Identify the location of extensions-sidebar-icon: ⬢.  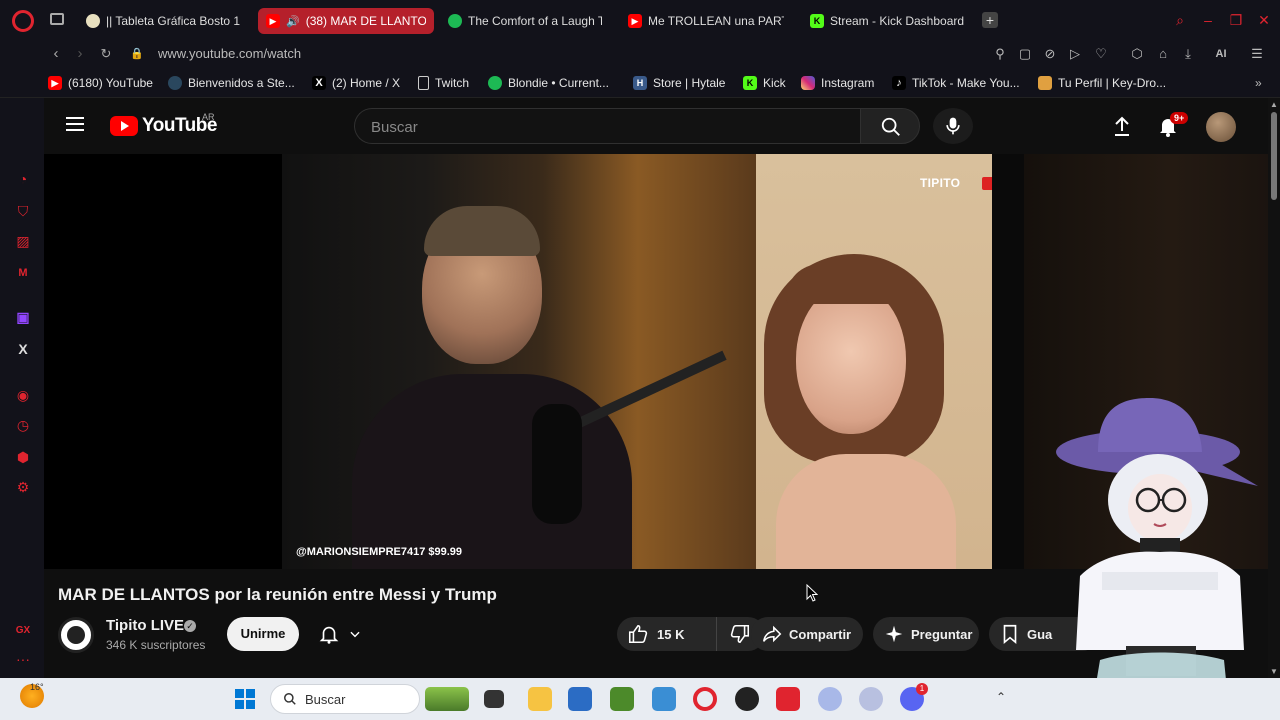
(23, 457).